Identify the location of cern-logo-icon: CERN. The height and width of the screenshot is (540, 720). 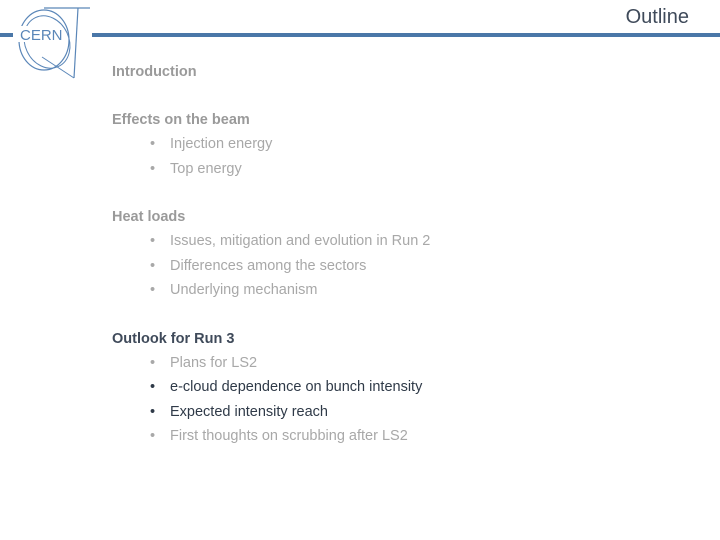
(54, 43).